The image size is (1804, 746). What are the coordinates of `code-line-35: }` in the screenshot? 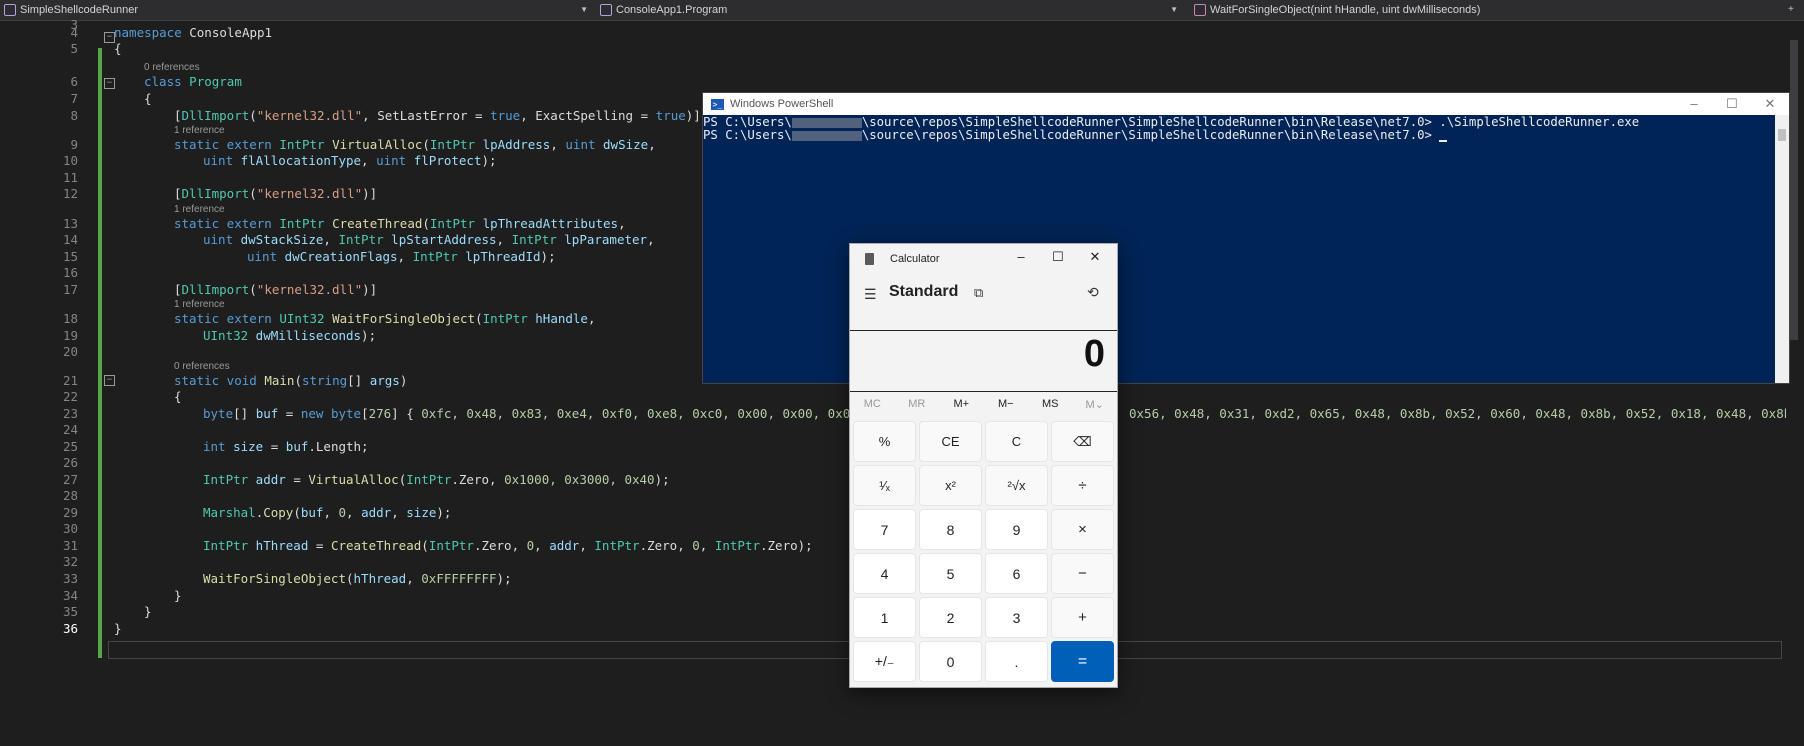 It's located at (148, 611).